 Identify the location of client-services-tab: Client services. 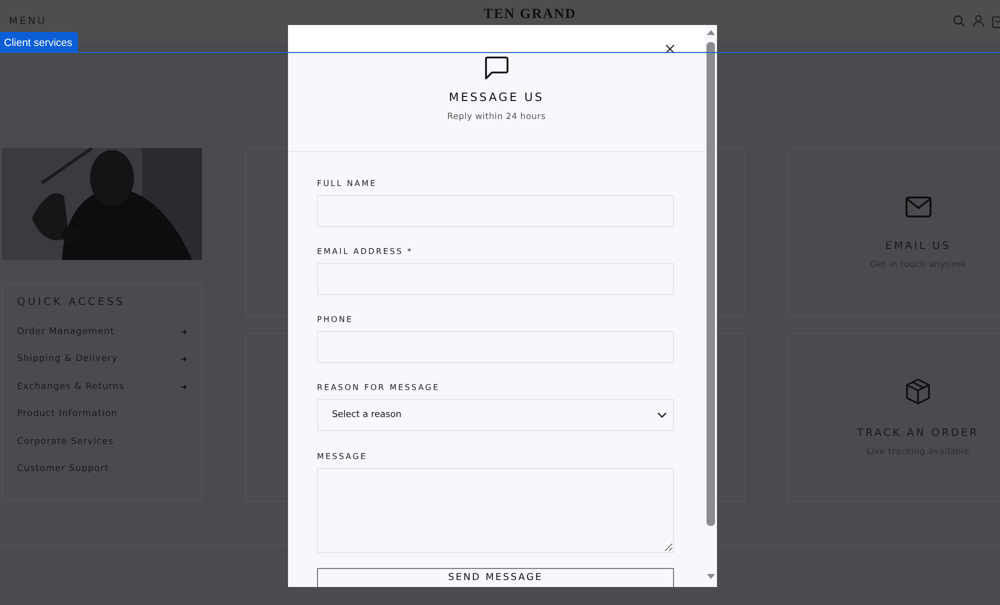
(39, 42).